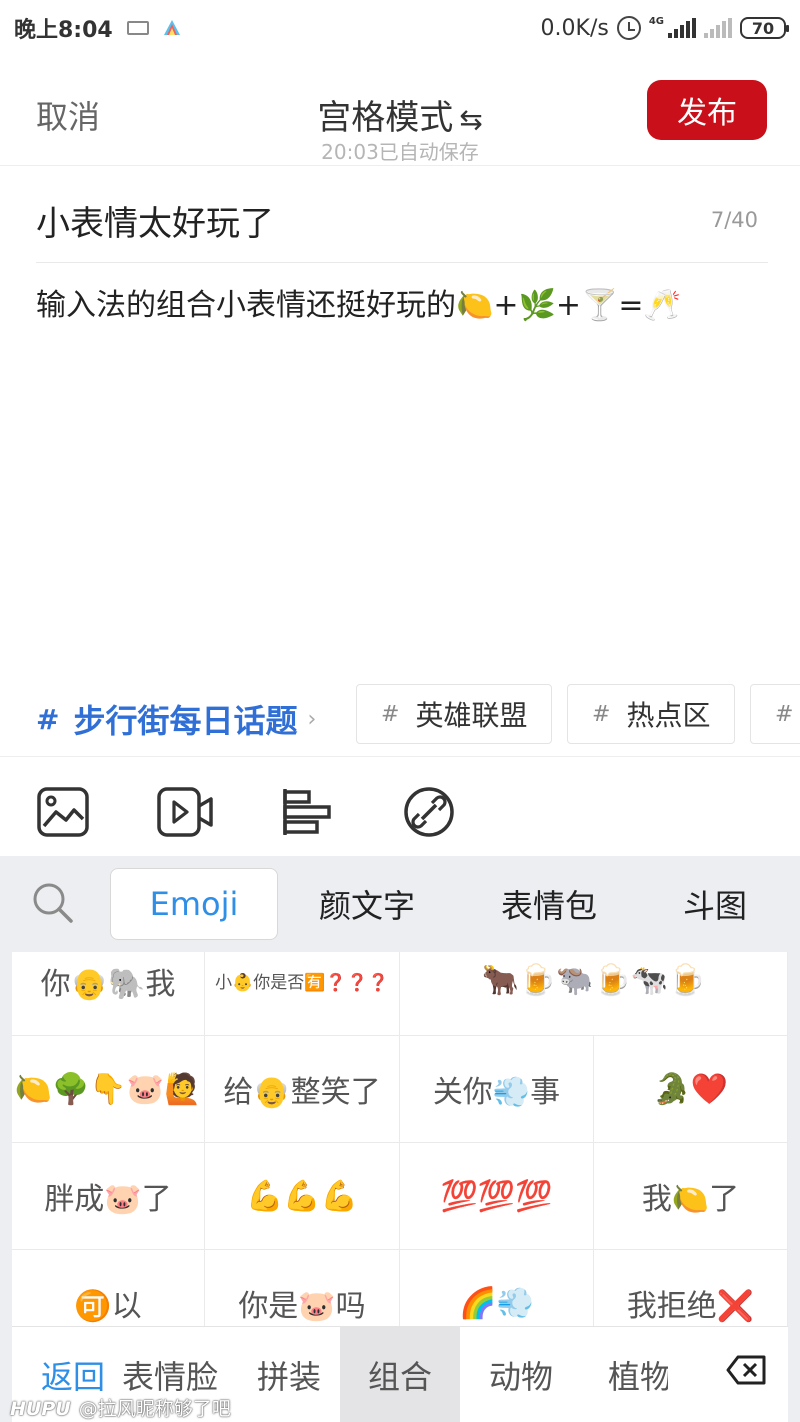 The height and width of the screenshot is (1422, 800). I want to click on autosave-status: 20:03已自动保存, so click(400, 152).